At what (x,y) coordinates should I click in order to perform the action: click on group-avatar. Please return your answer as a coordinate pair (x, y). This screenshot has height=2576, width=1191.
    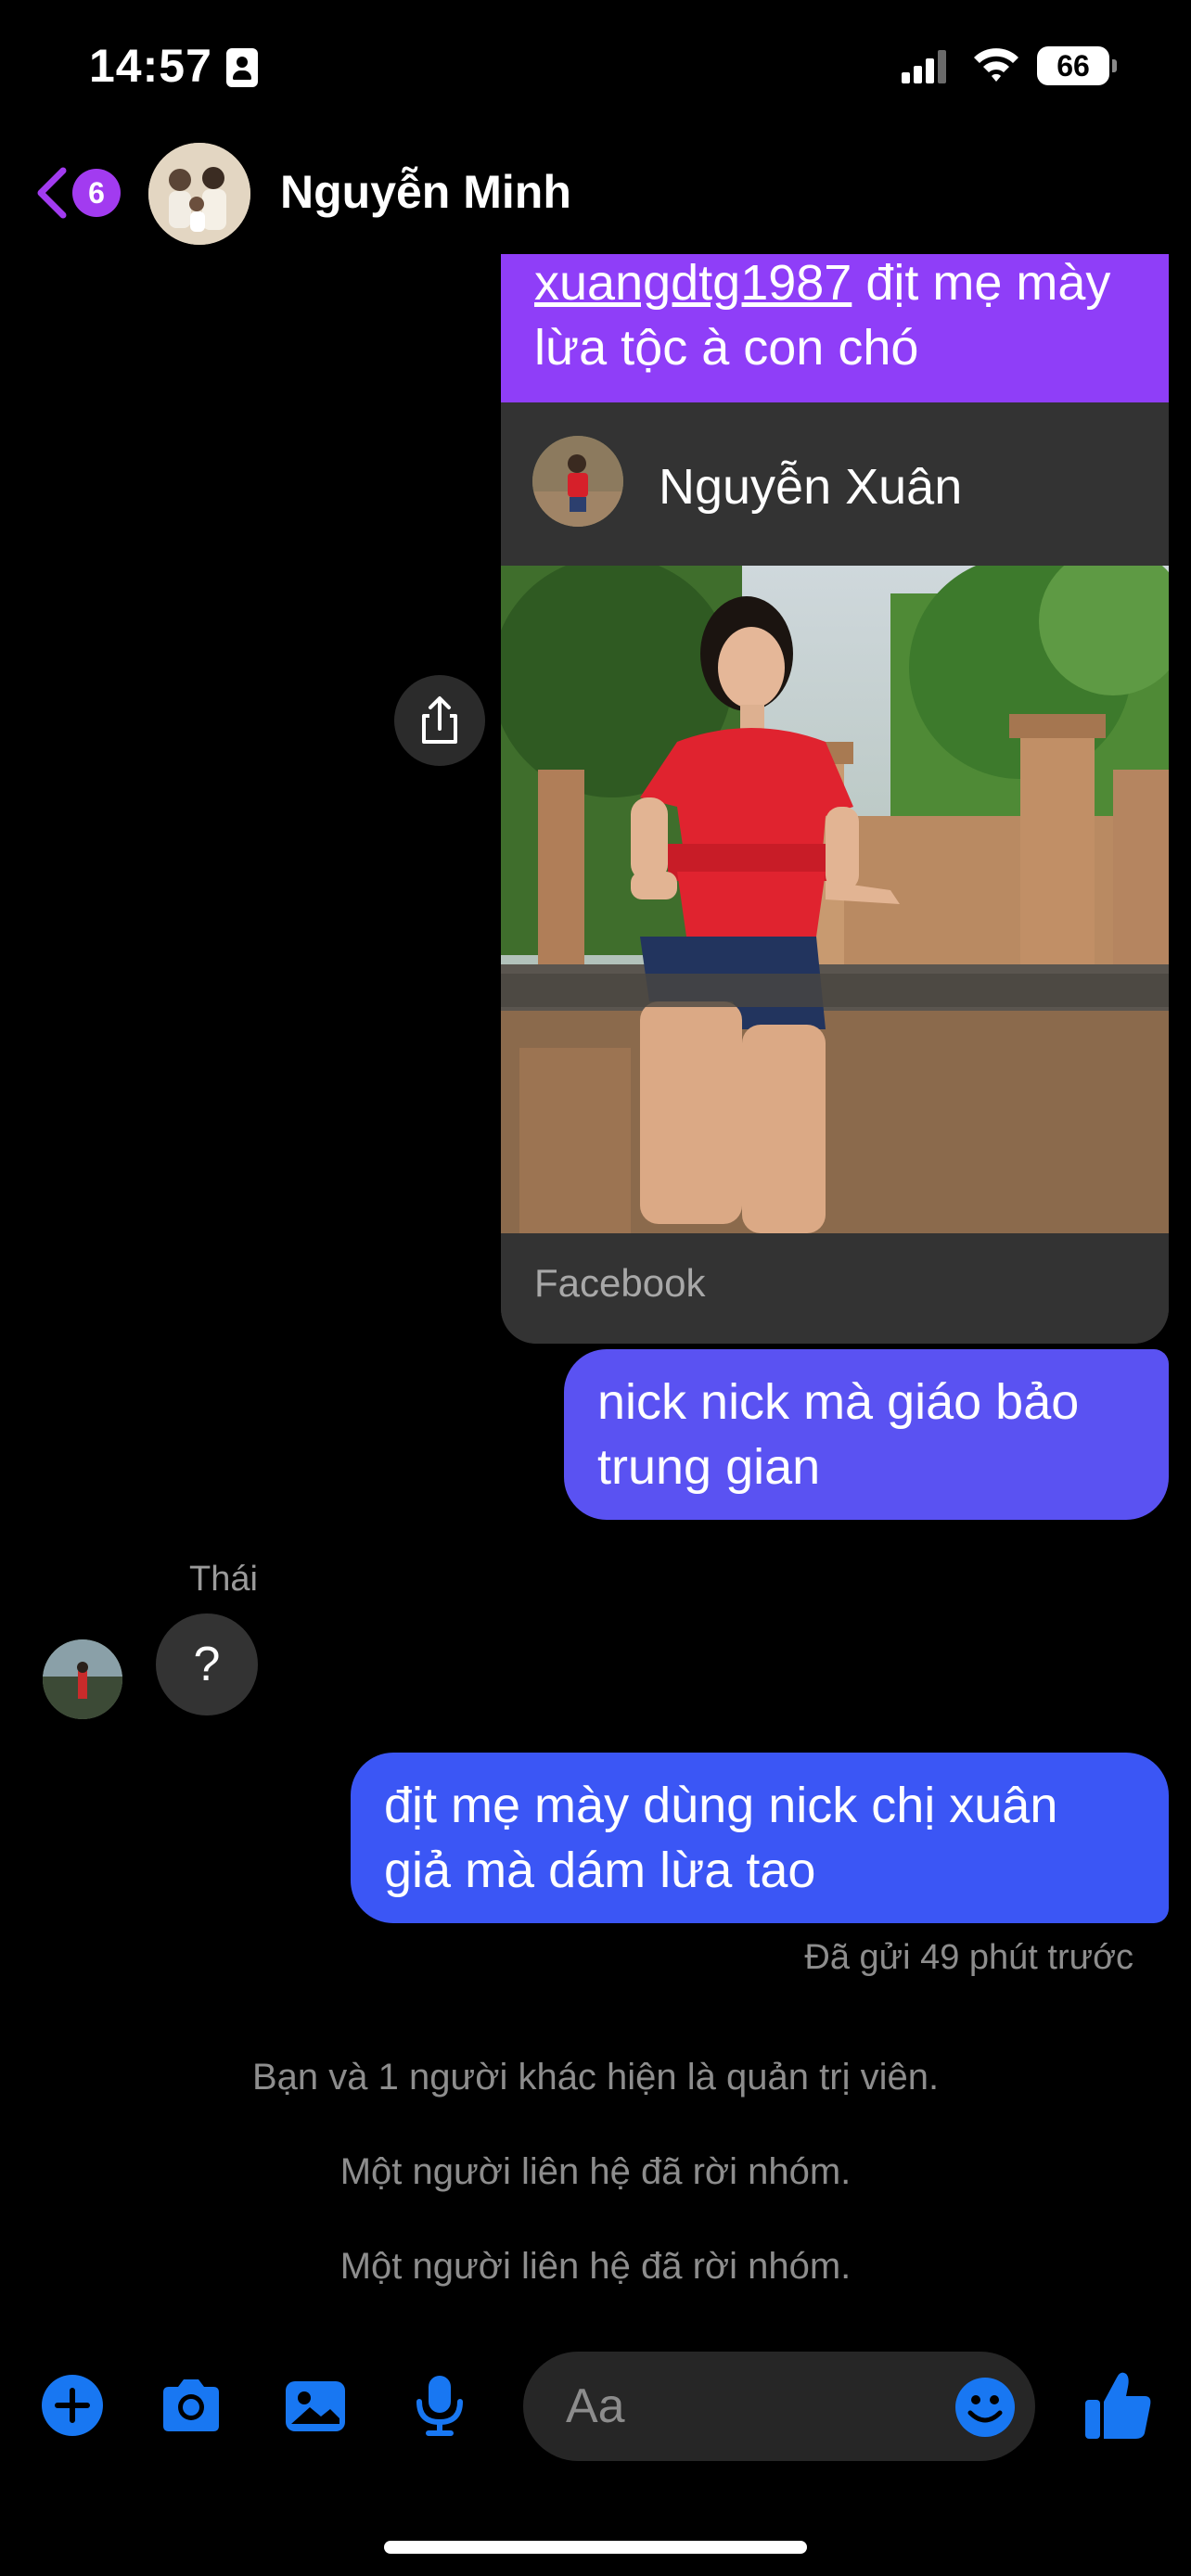
    Looking at the image, I should click on (199, 194).